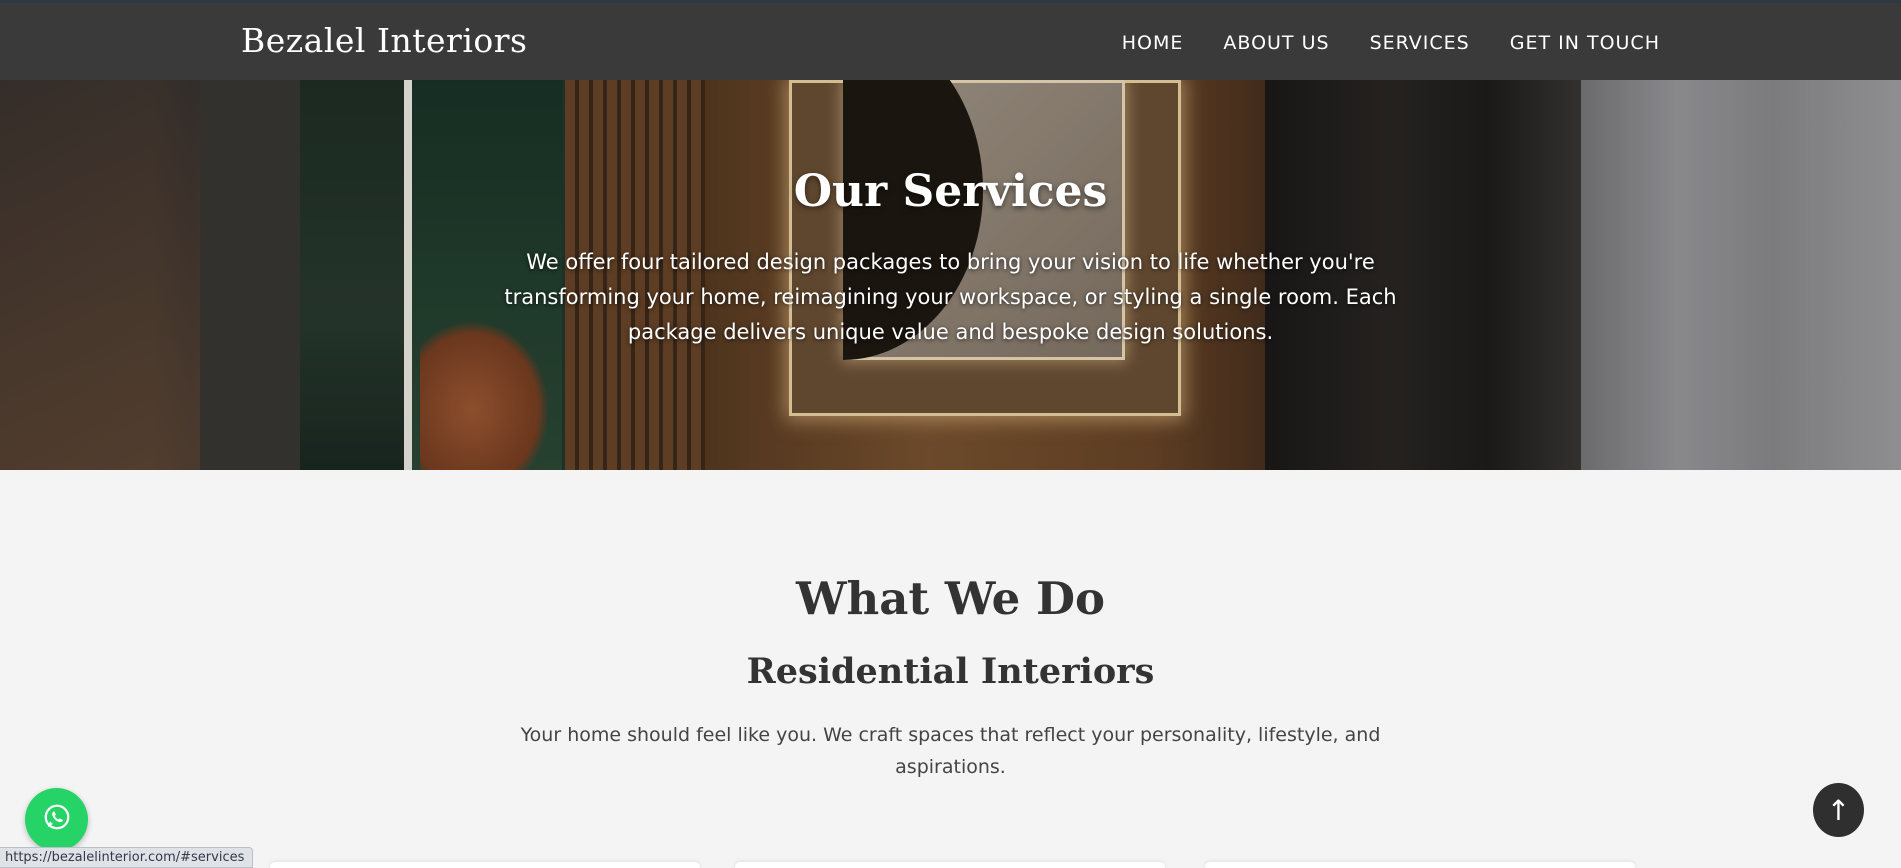 The height and width of the screenshot is (868, 1901). I want to click on hero-title: Our Services, so click(950, 191).